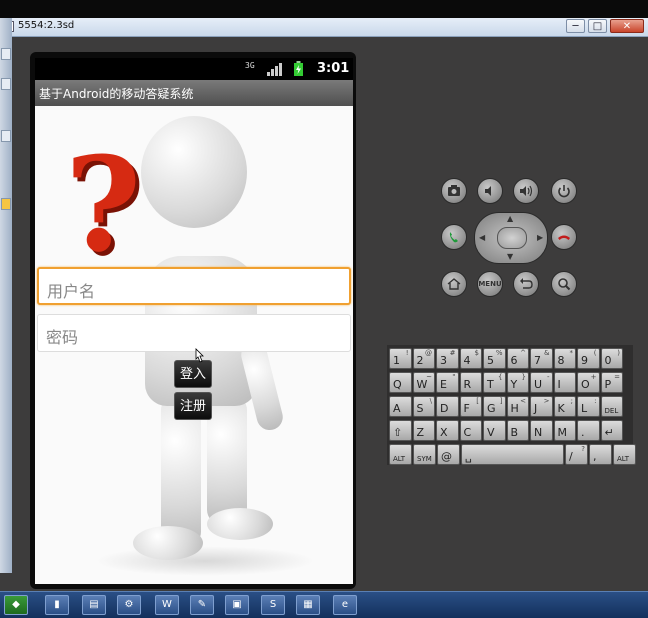 Image resolution: width=648 pixels, height=618 pixels. I want to click on keyboard-key: S \, so click(423, 406).